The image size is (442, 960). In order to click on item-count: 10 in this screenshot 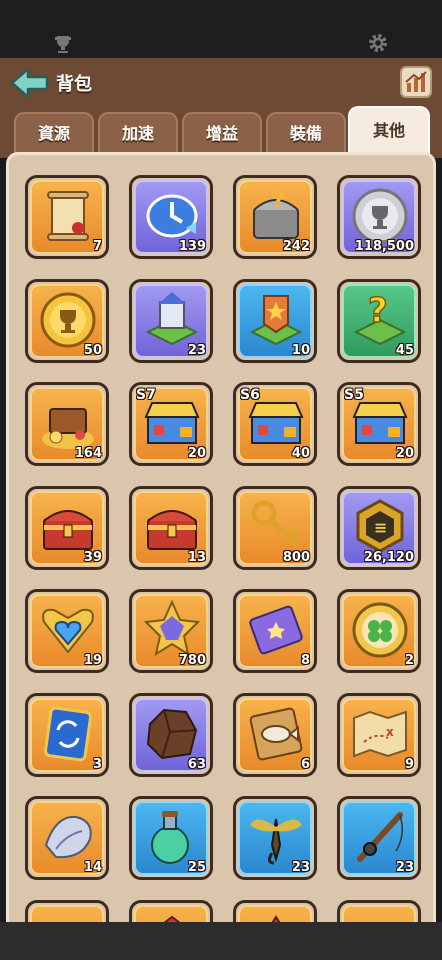, I will do `click(300, 350)`.